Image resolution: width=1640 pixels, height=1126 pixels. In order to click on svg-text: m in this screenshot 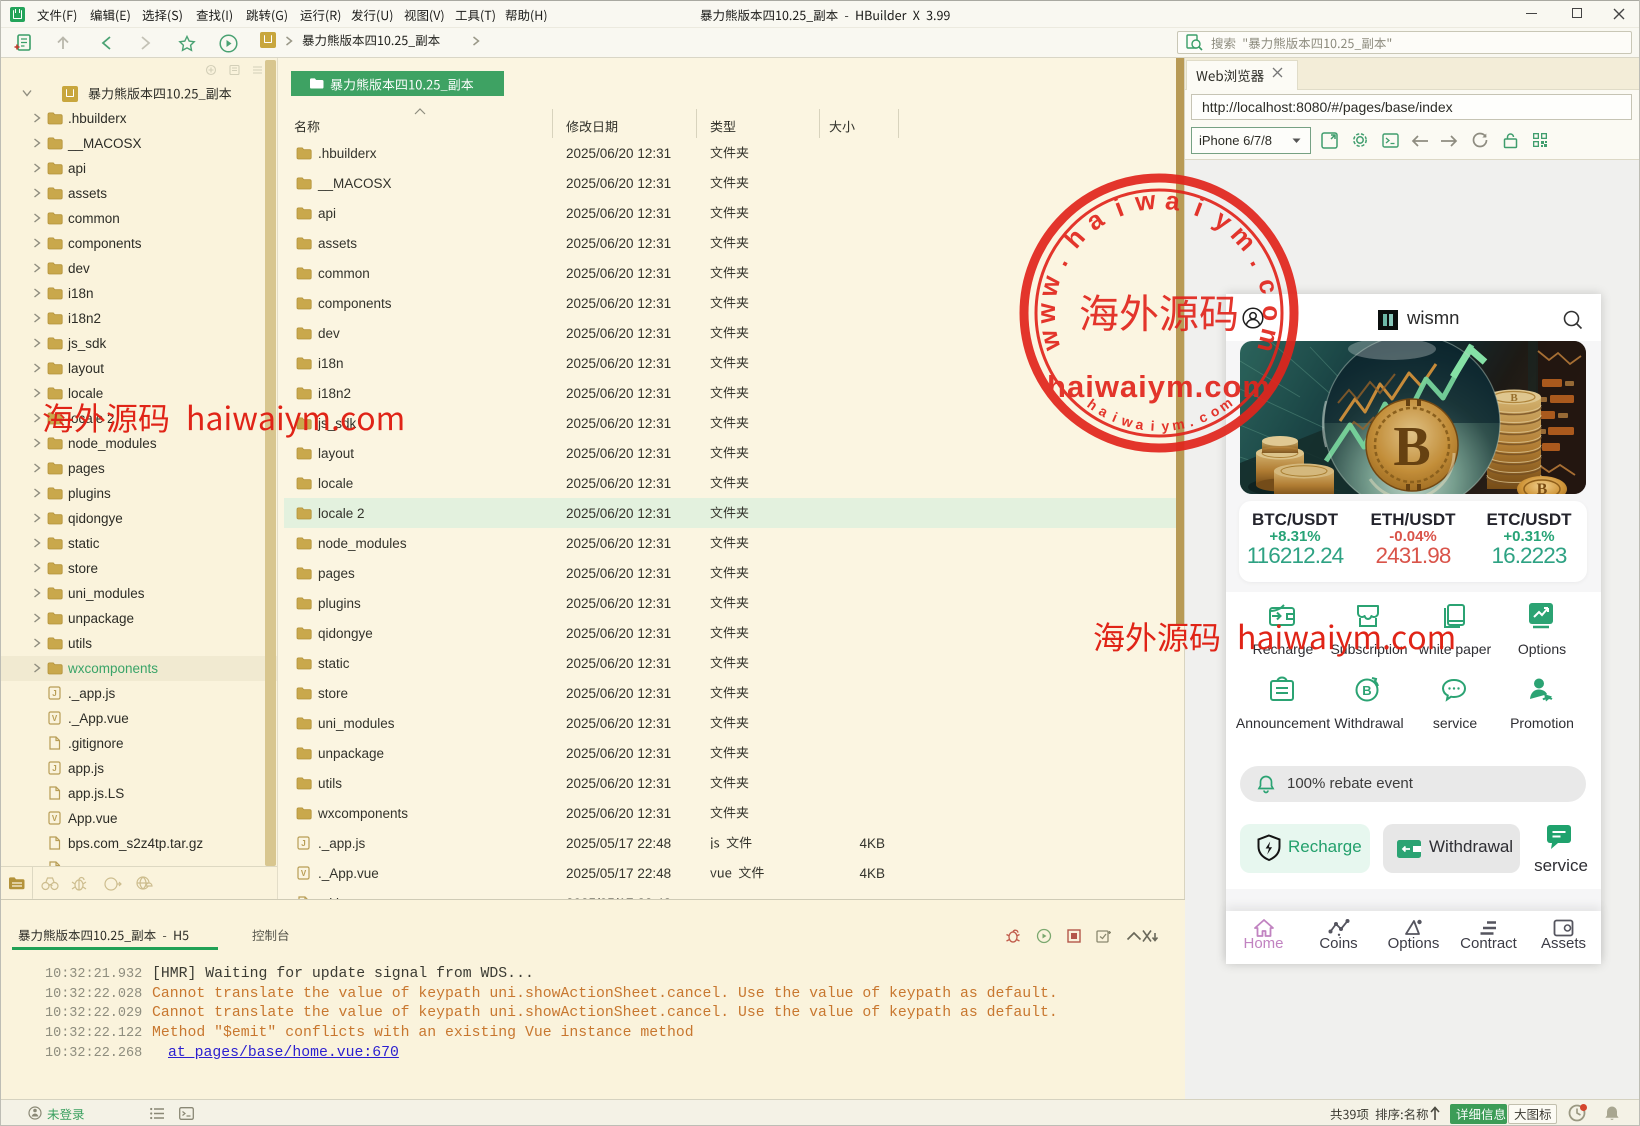, I will do `click(1178, 424)`.